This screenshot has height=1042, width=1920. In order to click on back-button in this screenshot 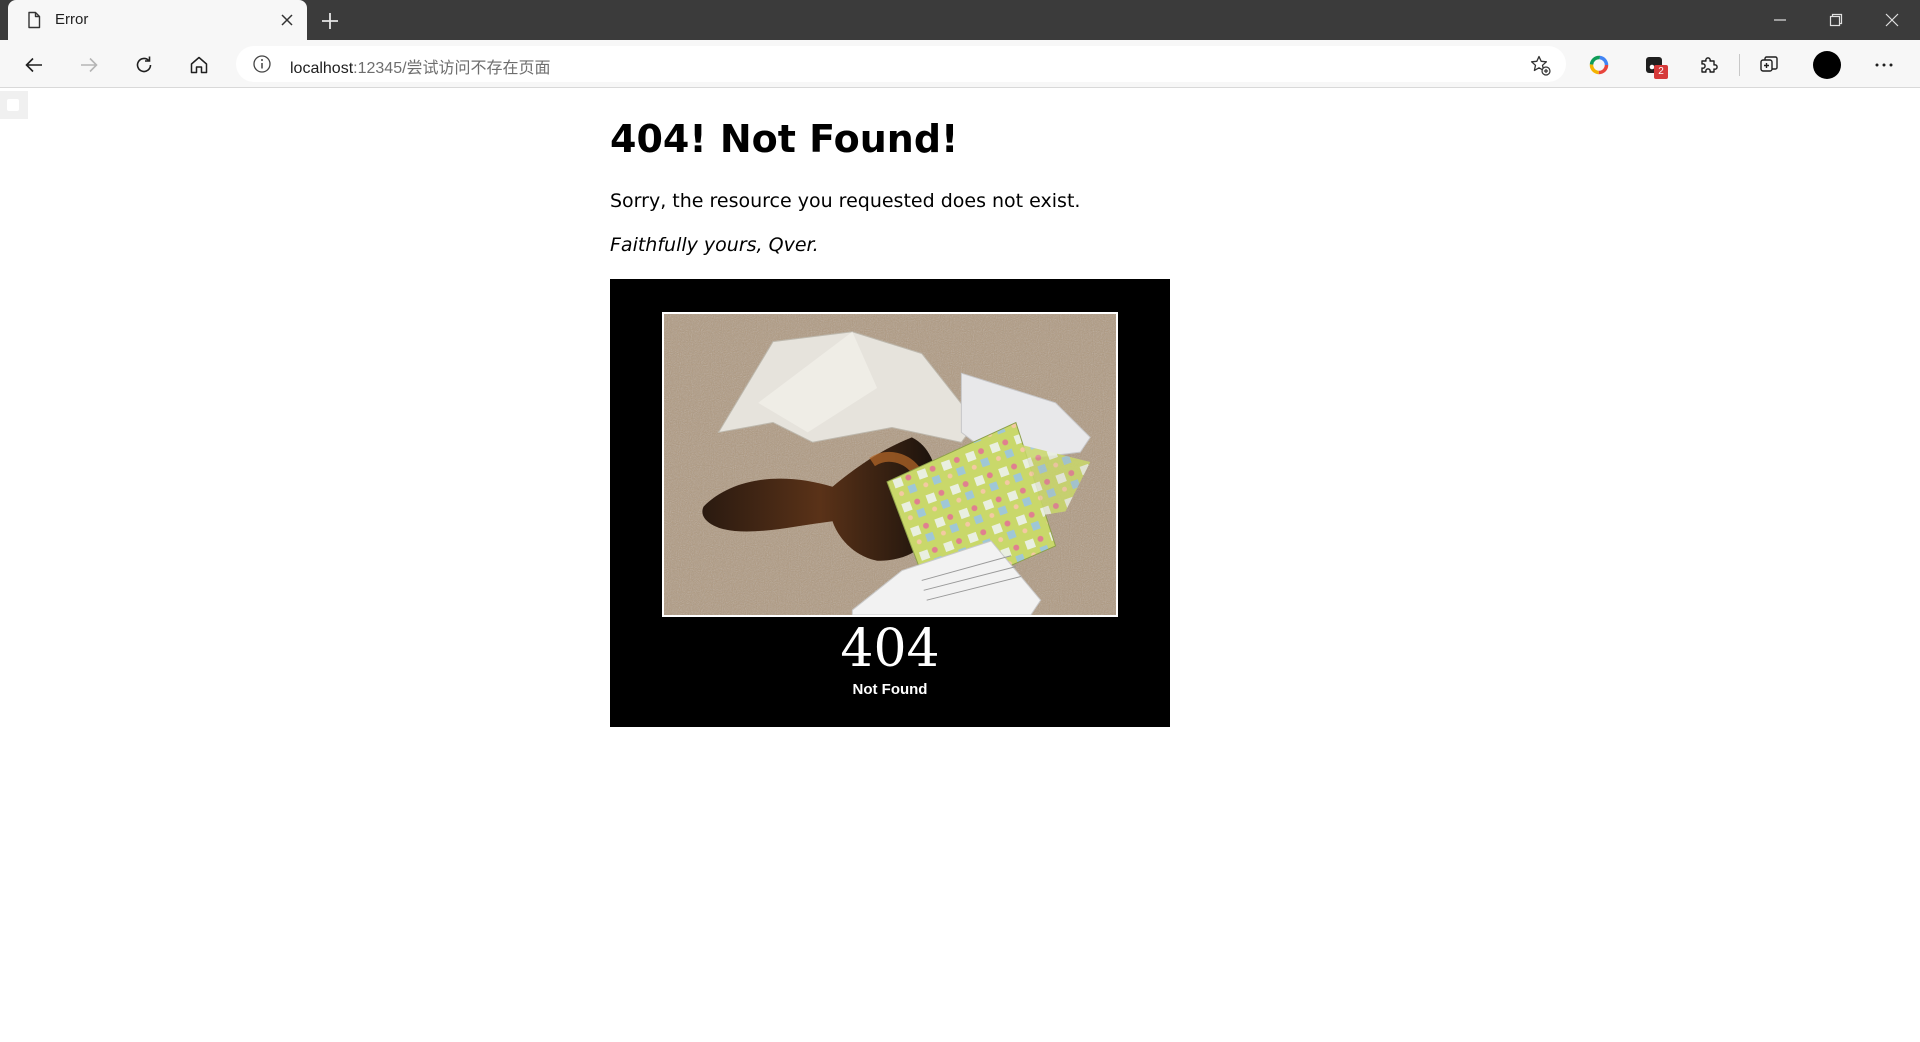, I will do `click(34, 65)`.